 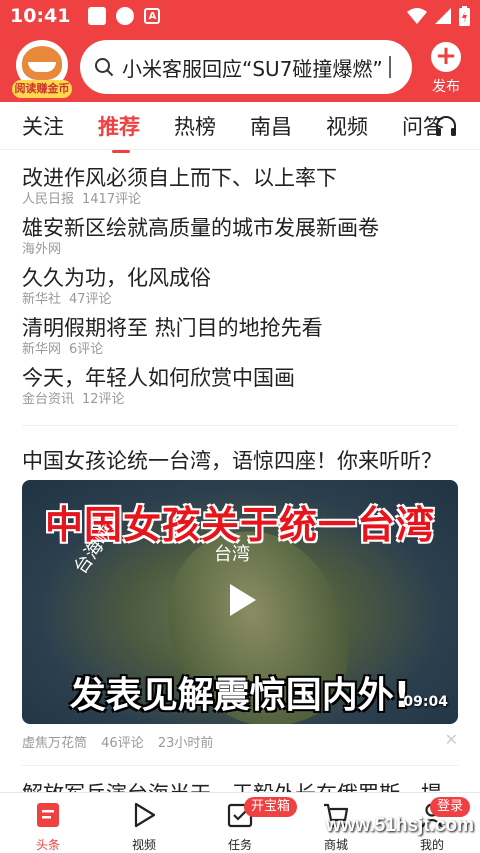 I want to click on headline-comments: 1417评论, so click(x=112, y=199).